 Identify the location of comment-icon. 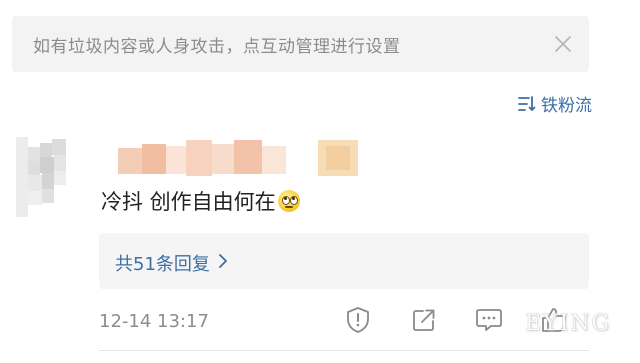
(489, 320).